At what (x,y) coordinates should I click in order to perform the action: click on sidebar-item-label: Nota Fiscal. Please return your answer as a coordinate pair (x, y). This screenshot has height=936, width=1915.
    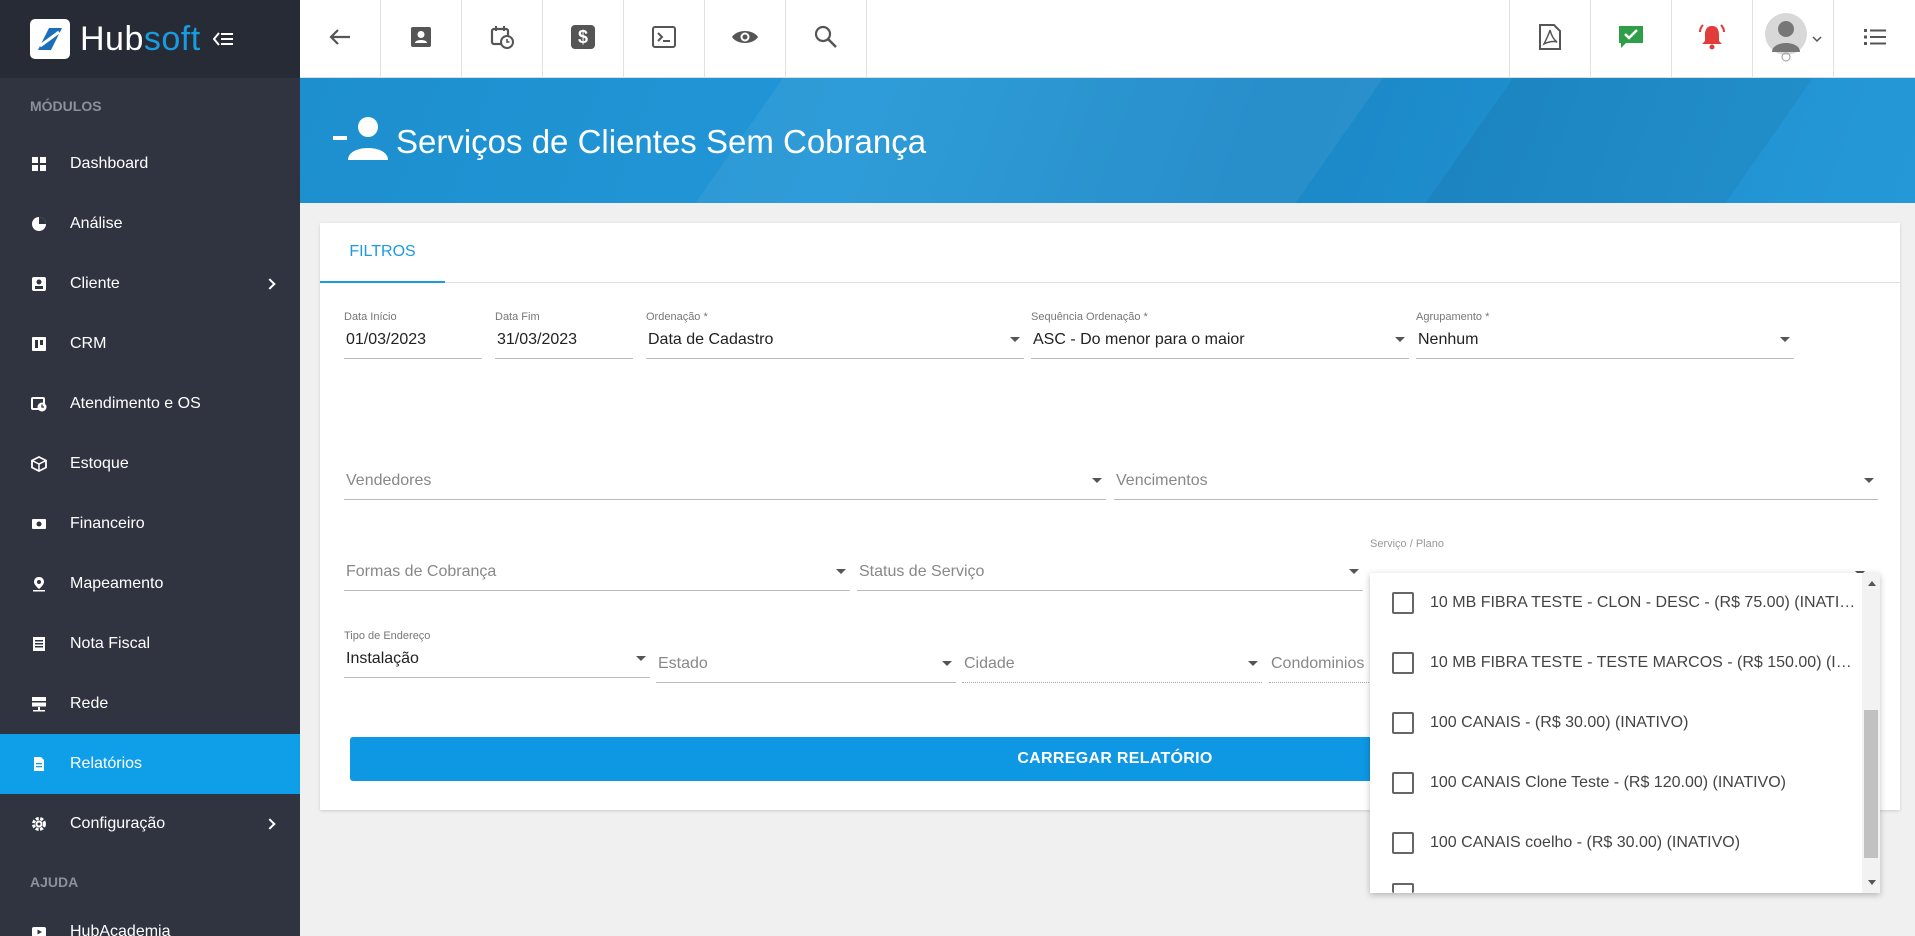
    Looking at the image, I should click on (110, 643).